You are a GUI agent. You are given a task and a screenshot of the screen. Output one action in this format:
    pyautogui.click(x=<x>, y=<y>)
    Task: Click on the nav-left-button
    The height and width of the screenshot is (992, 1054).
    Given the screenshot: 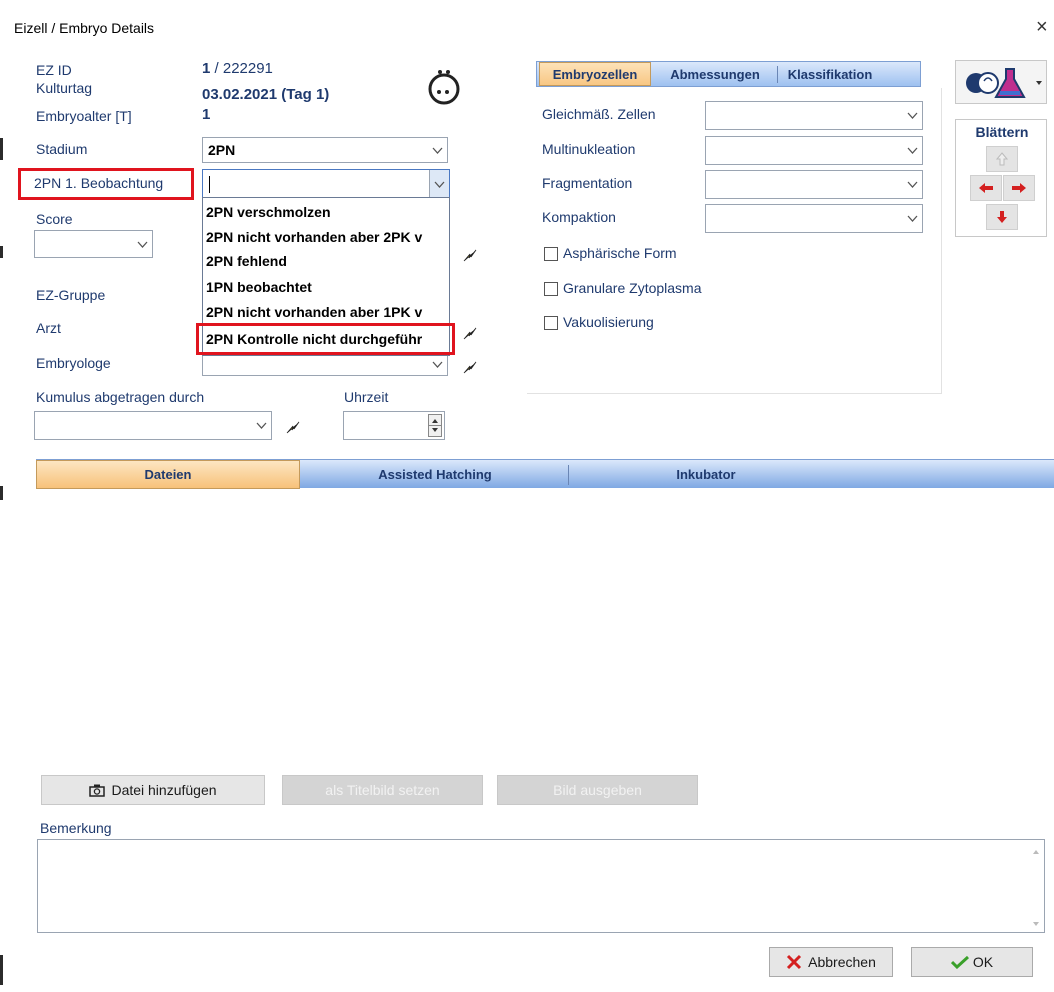 What is the action you would take?
    pyautogui.click(x=986, y=188)
    